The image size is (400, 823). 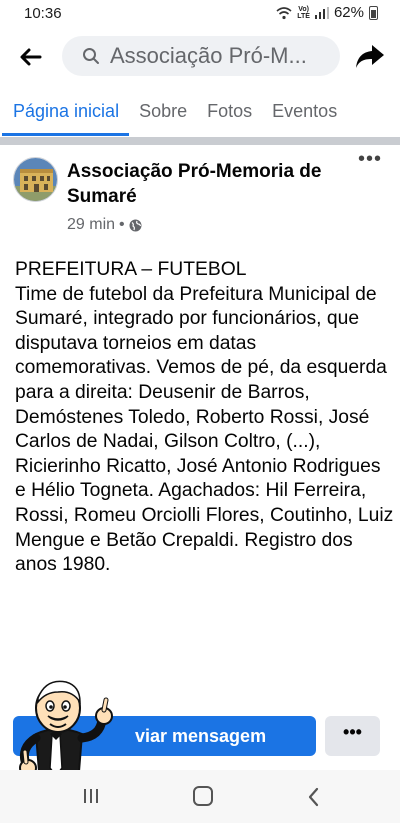 I want to click on send-message-label: viar mensagem, so click(x=201, y=736).